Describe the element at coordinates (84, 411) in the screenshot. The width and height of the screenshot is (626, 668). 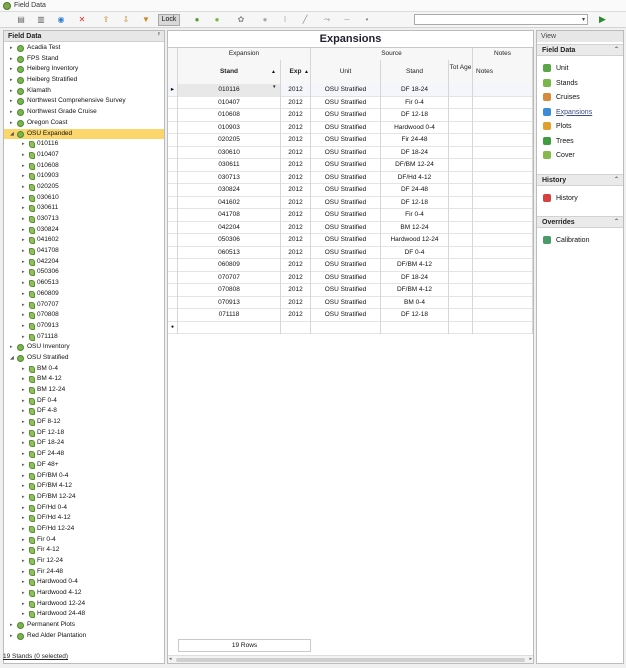
I see `tree-item: ▸ DF 4-8` at that location.